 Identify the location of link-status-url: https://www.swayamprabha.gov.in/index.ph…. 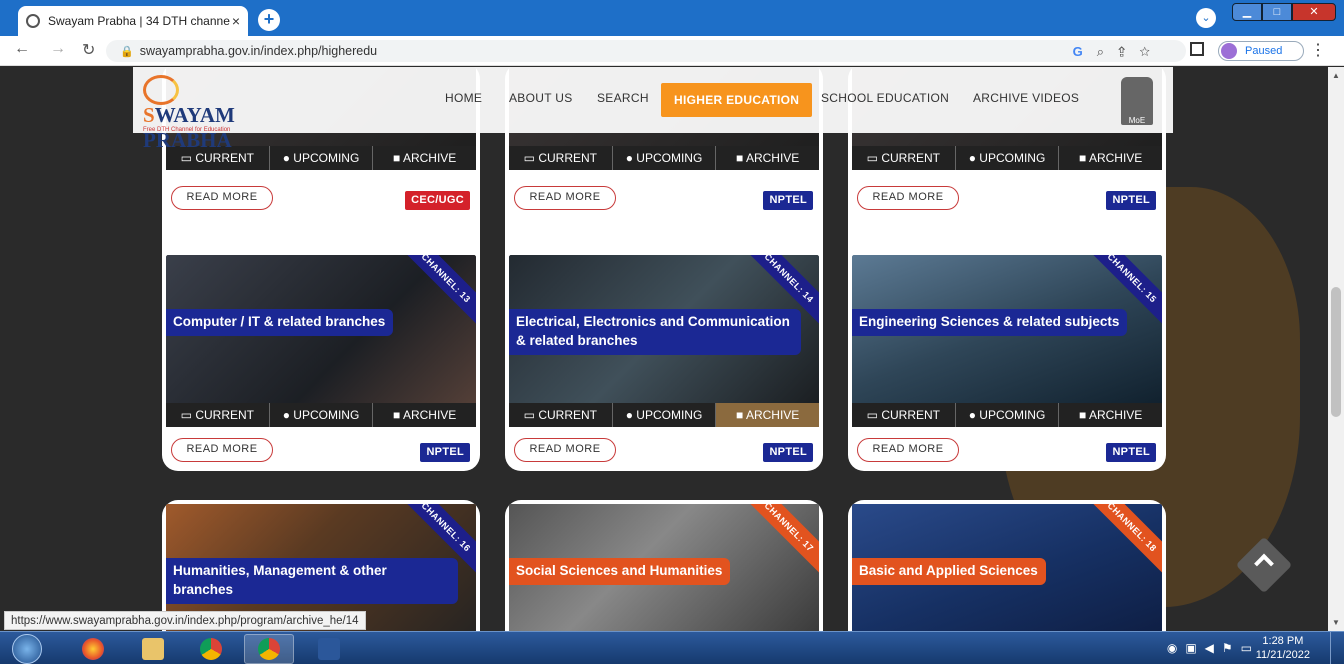
(185, 620).